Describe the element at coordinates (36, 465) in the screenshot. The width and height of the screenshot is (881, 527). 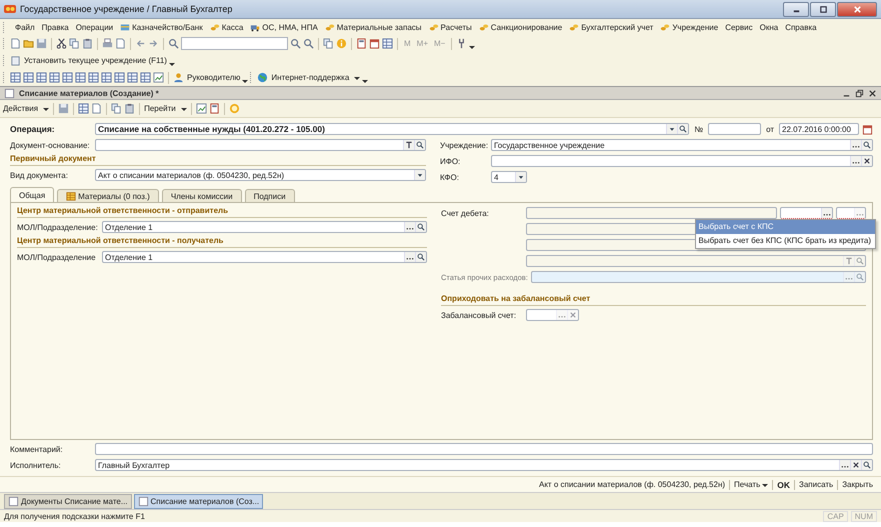
I see `field-label: Исполнитель:` at that location.